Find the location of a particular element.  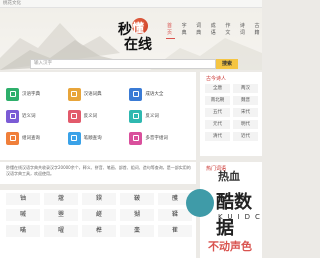

poet-era: 五代 is located at coordinates (217, 112).